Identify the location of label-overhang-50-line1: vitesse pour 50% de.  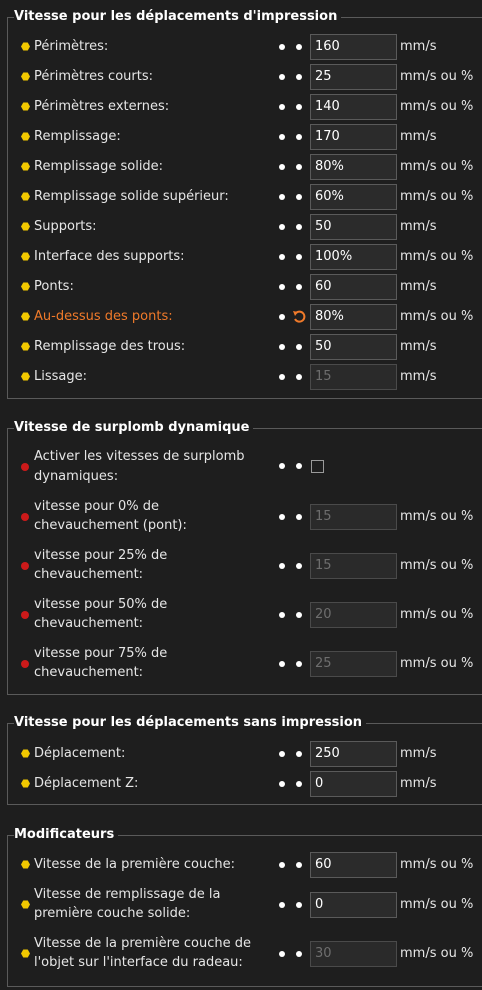
(101, 604).